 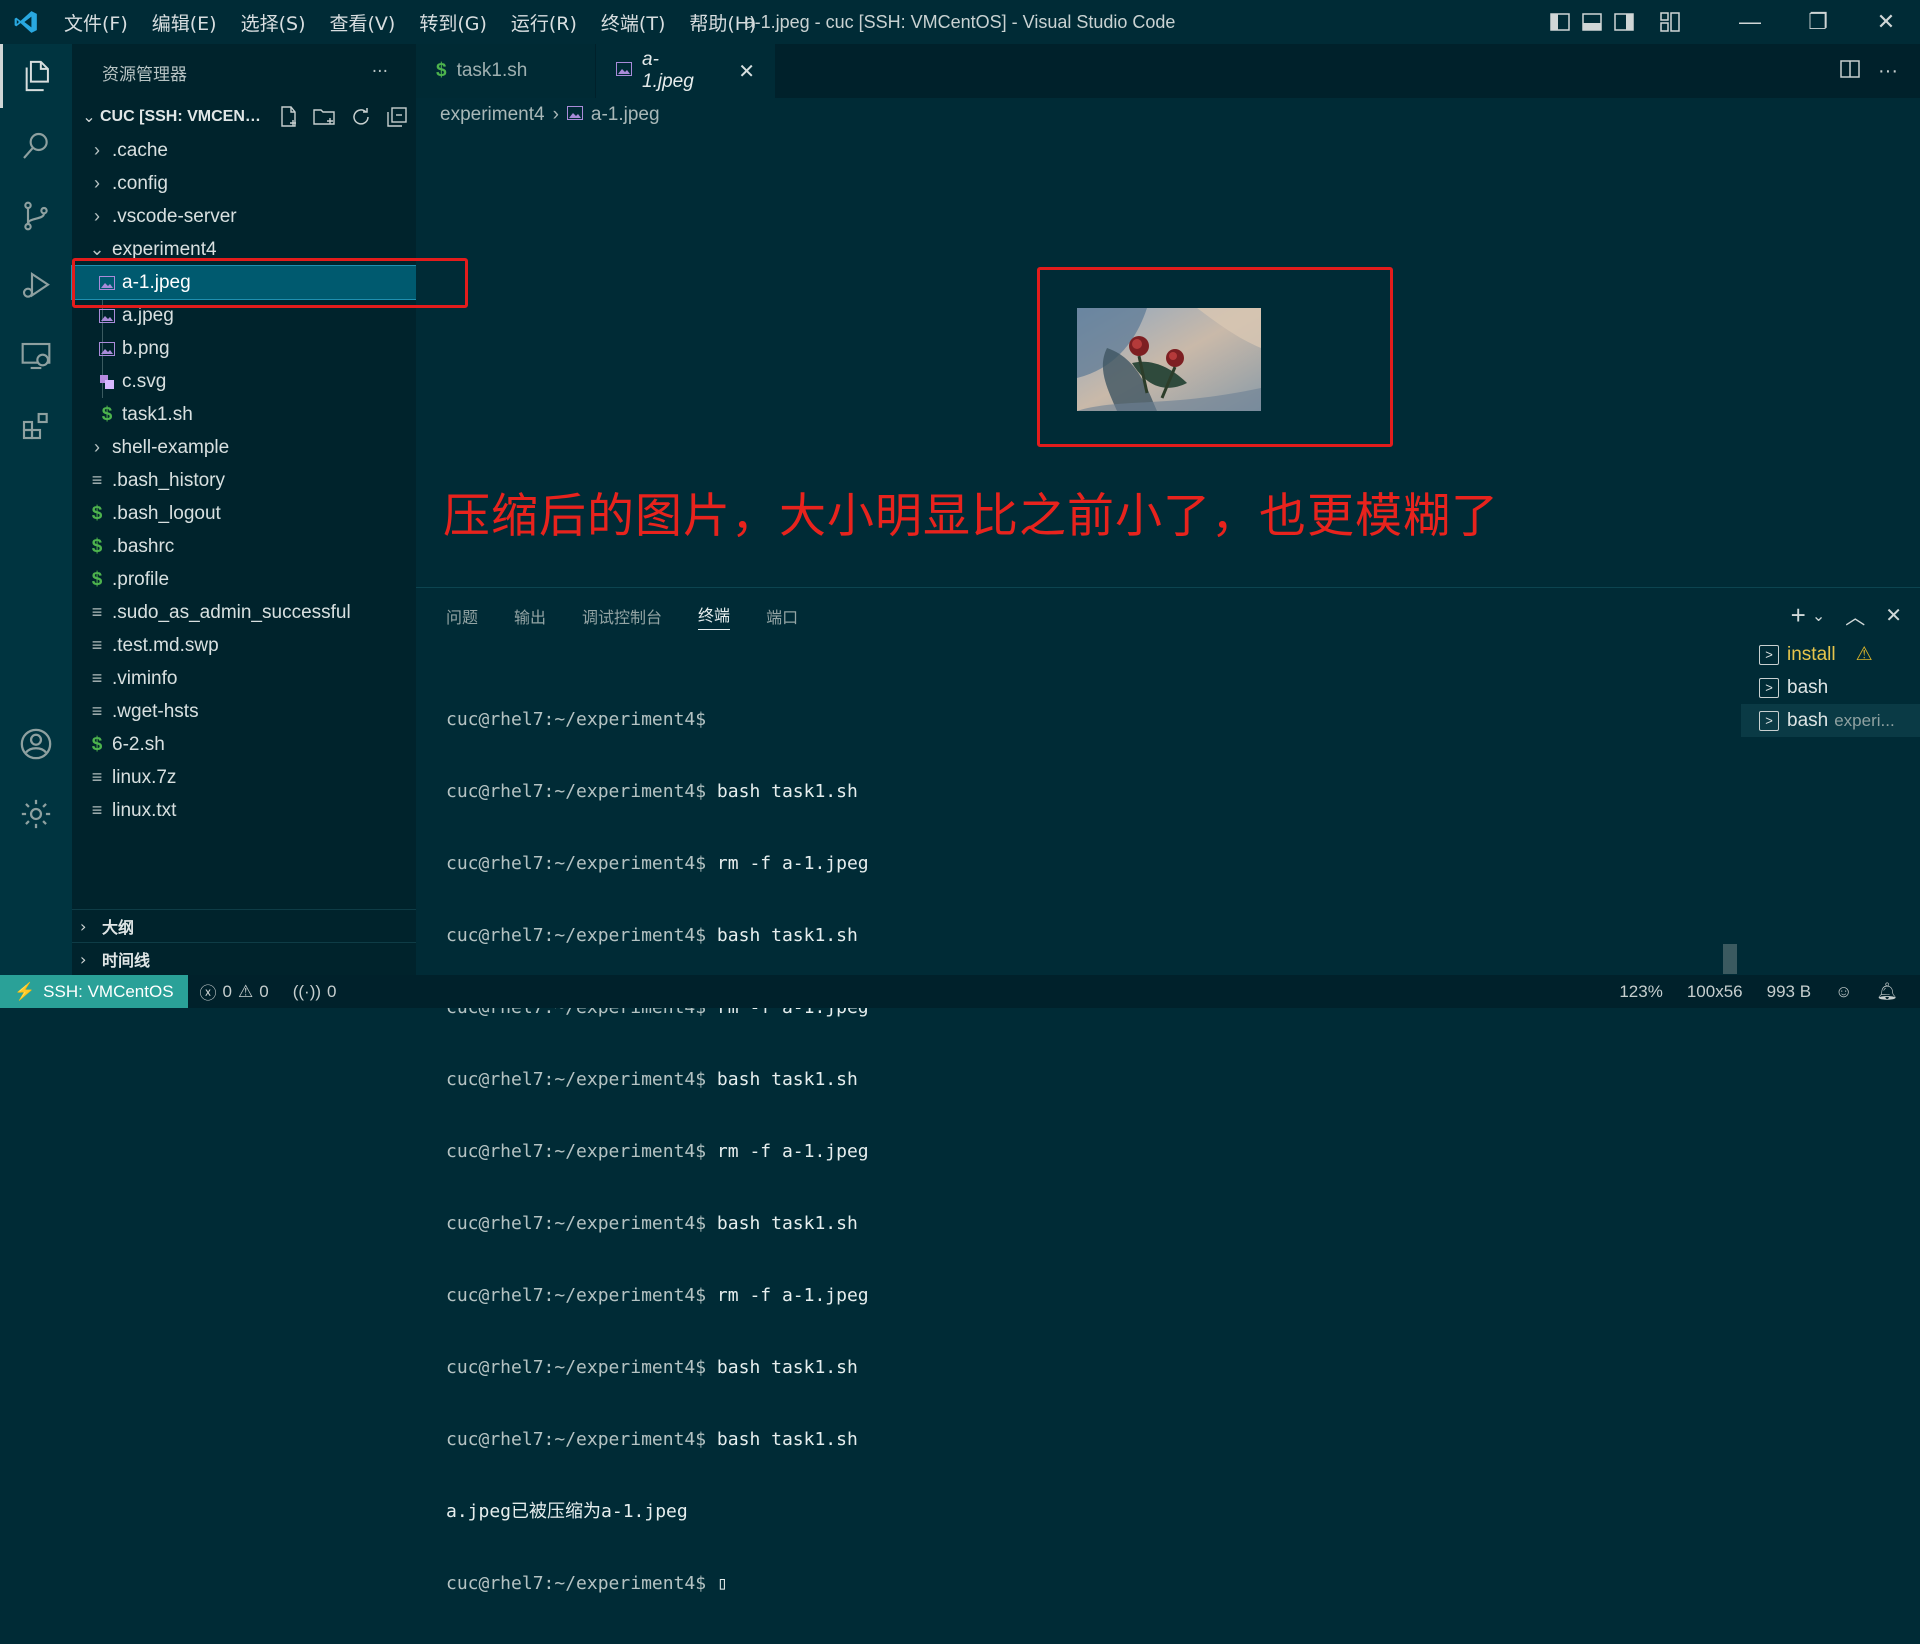 I want to click on tree-file-test-md-swp: ≡ .test.md.swp, so click(x=244, y=645).